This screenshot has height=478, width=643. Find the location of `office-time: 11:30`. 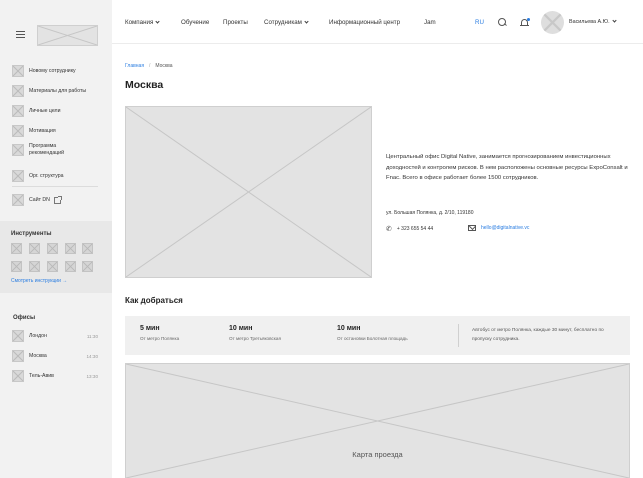

office-time: 11:30 is located at coordinates (92, 336).